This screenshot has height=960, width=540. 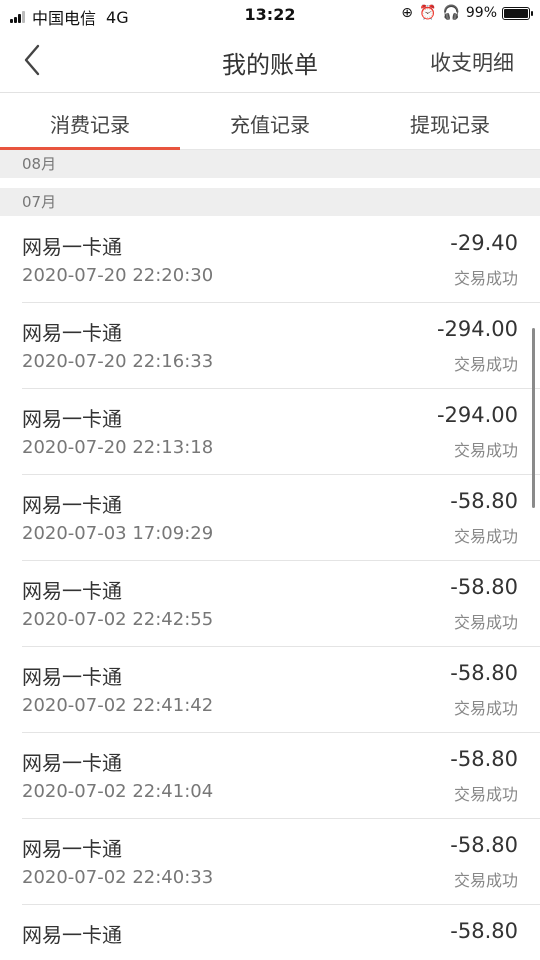 I want to click on tab-label: 提现记录, so click(x=450, y=125).